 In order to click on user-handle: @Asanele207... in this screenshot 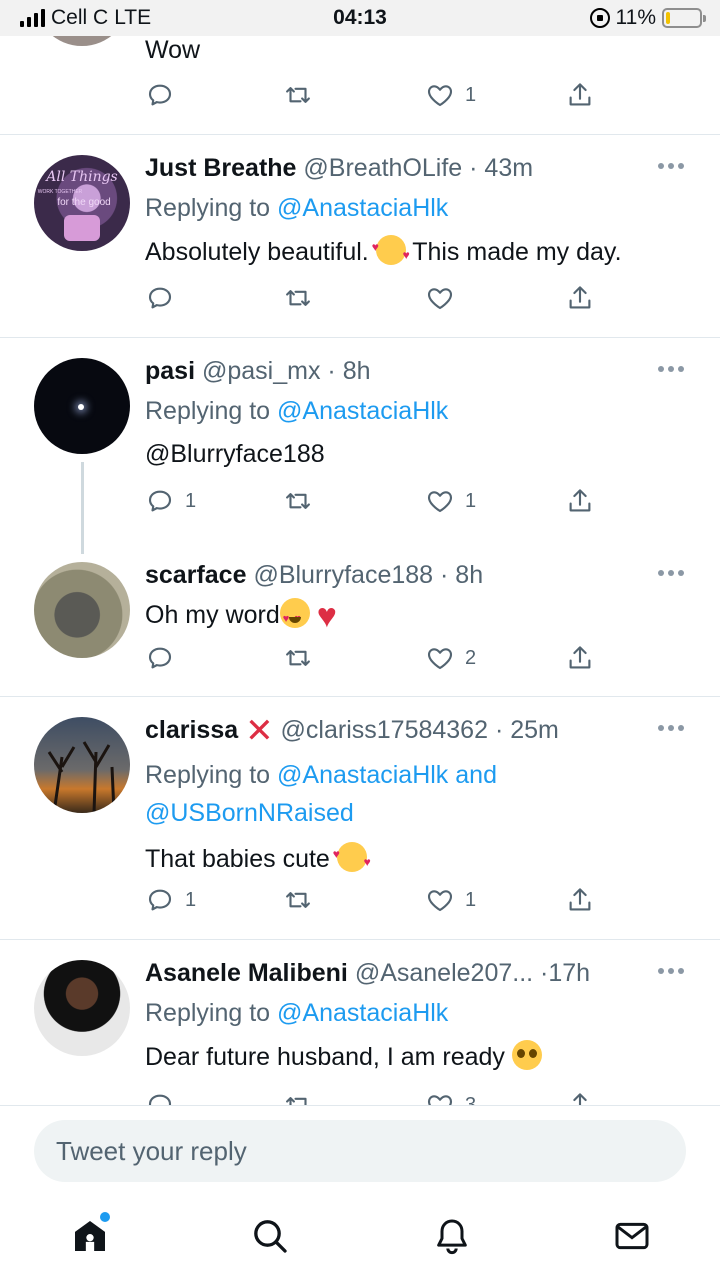, I will do `click(444, 973)`.